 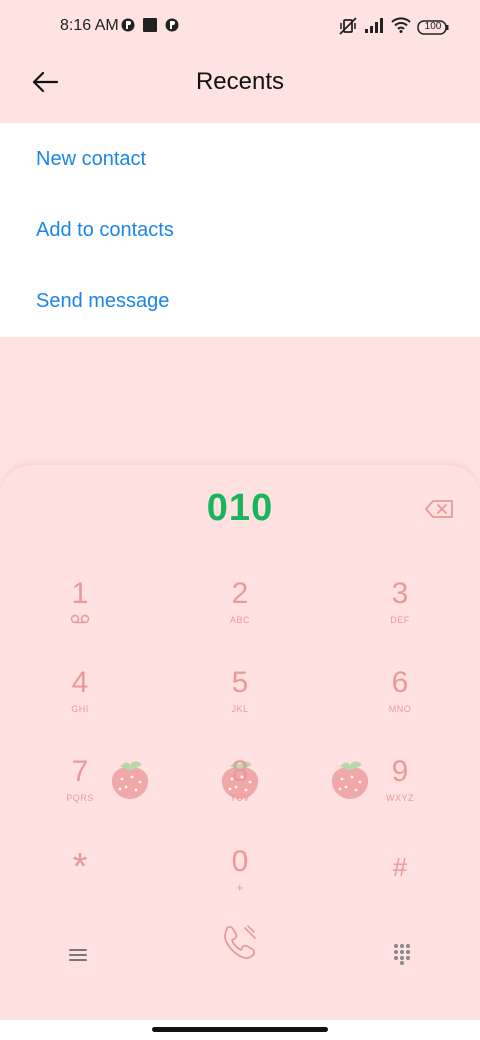 I want to click on key-letters: TUV, so click(x=240, y=798).